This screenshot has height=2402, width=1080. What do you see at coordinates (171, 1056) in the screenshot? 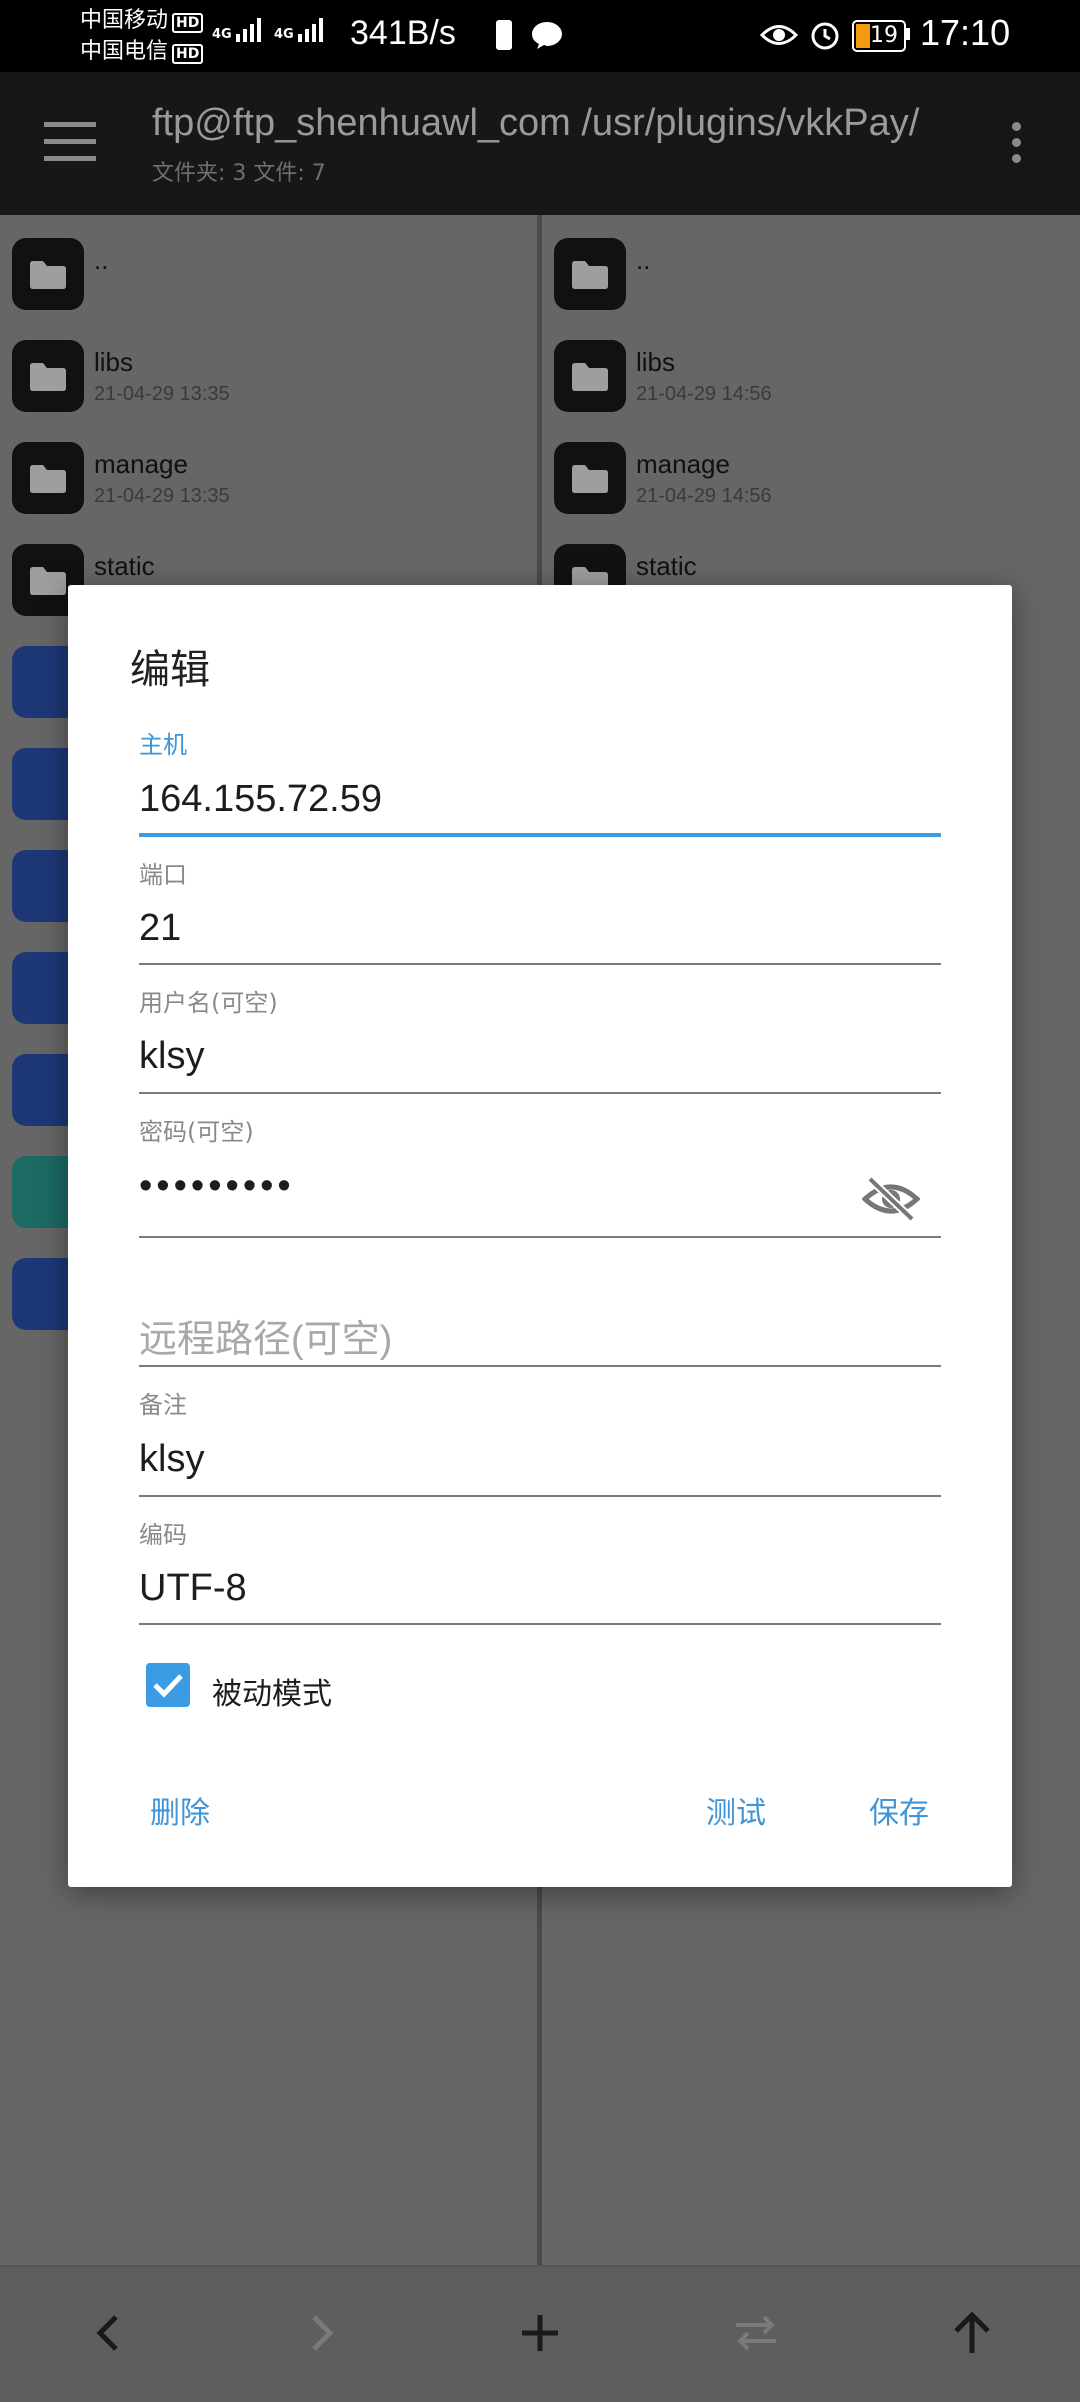
I see `username-field: klsy` at bounding box center [171, 1056].